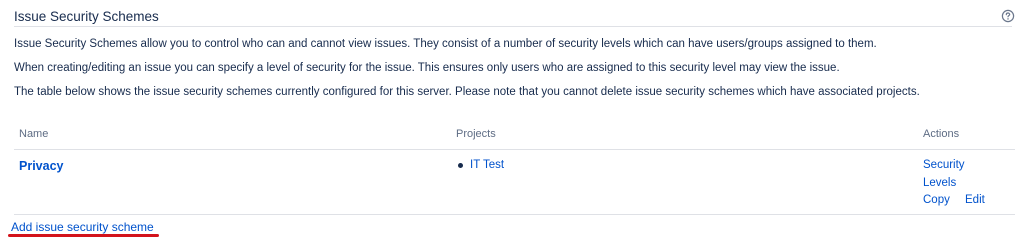 The height and width of the screenshot is (245, 1023). I want to click on project-list-item: IT Test, so click(481, 165).